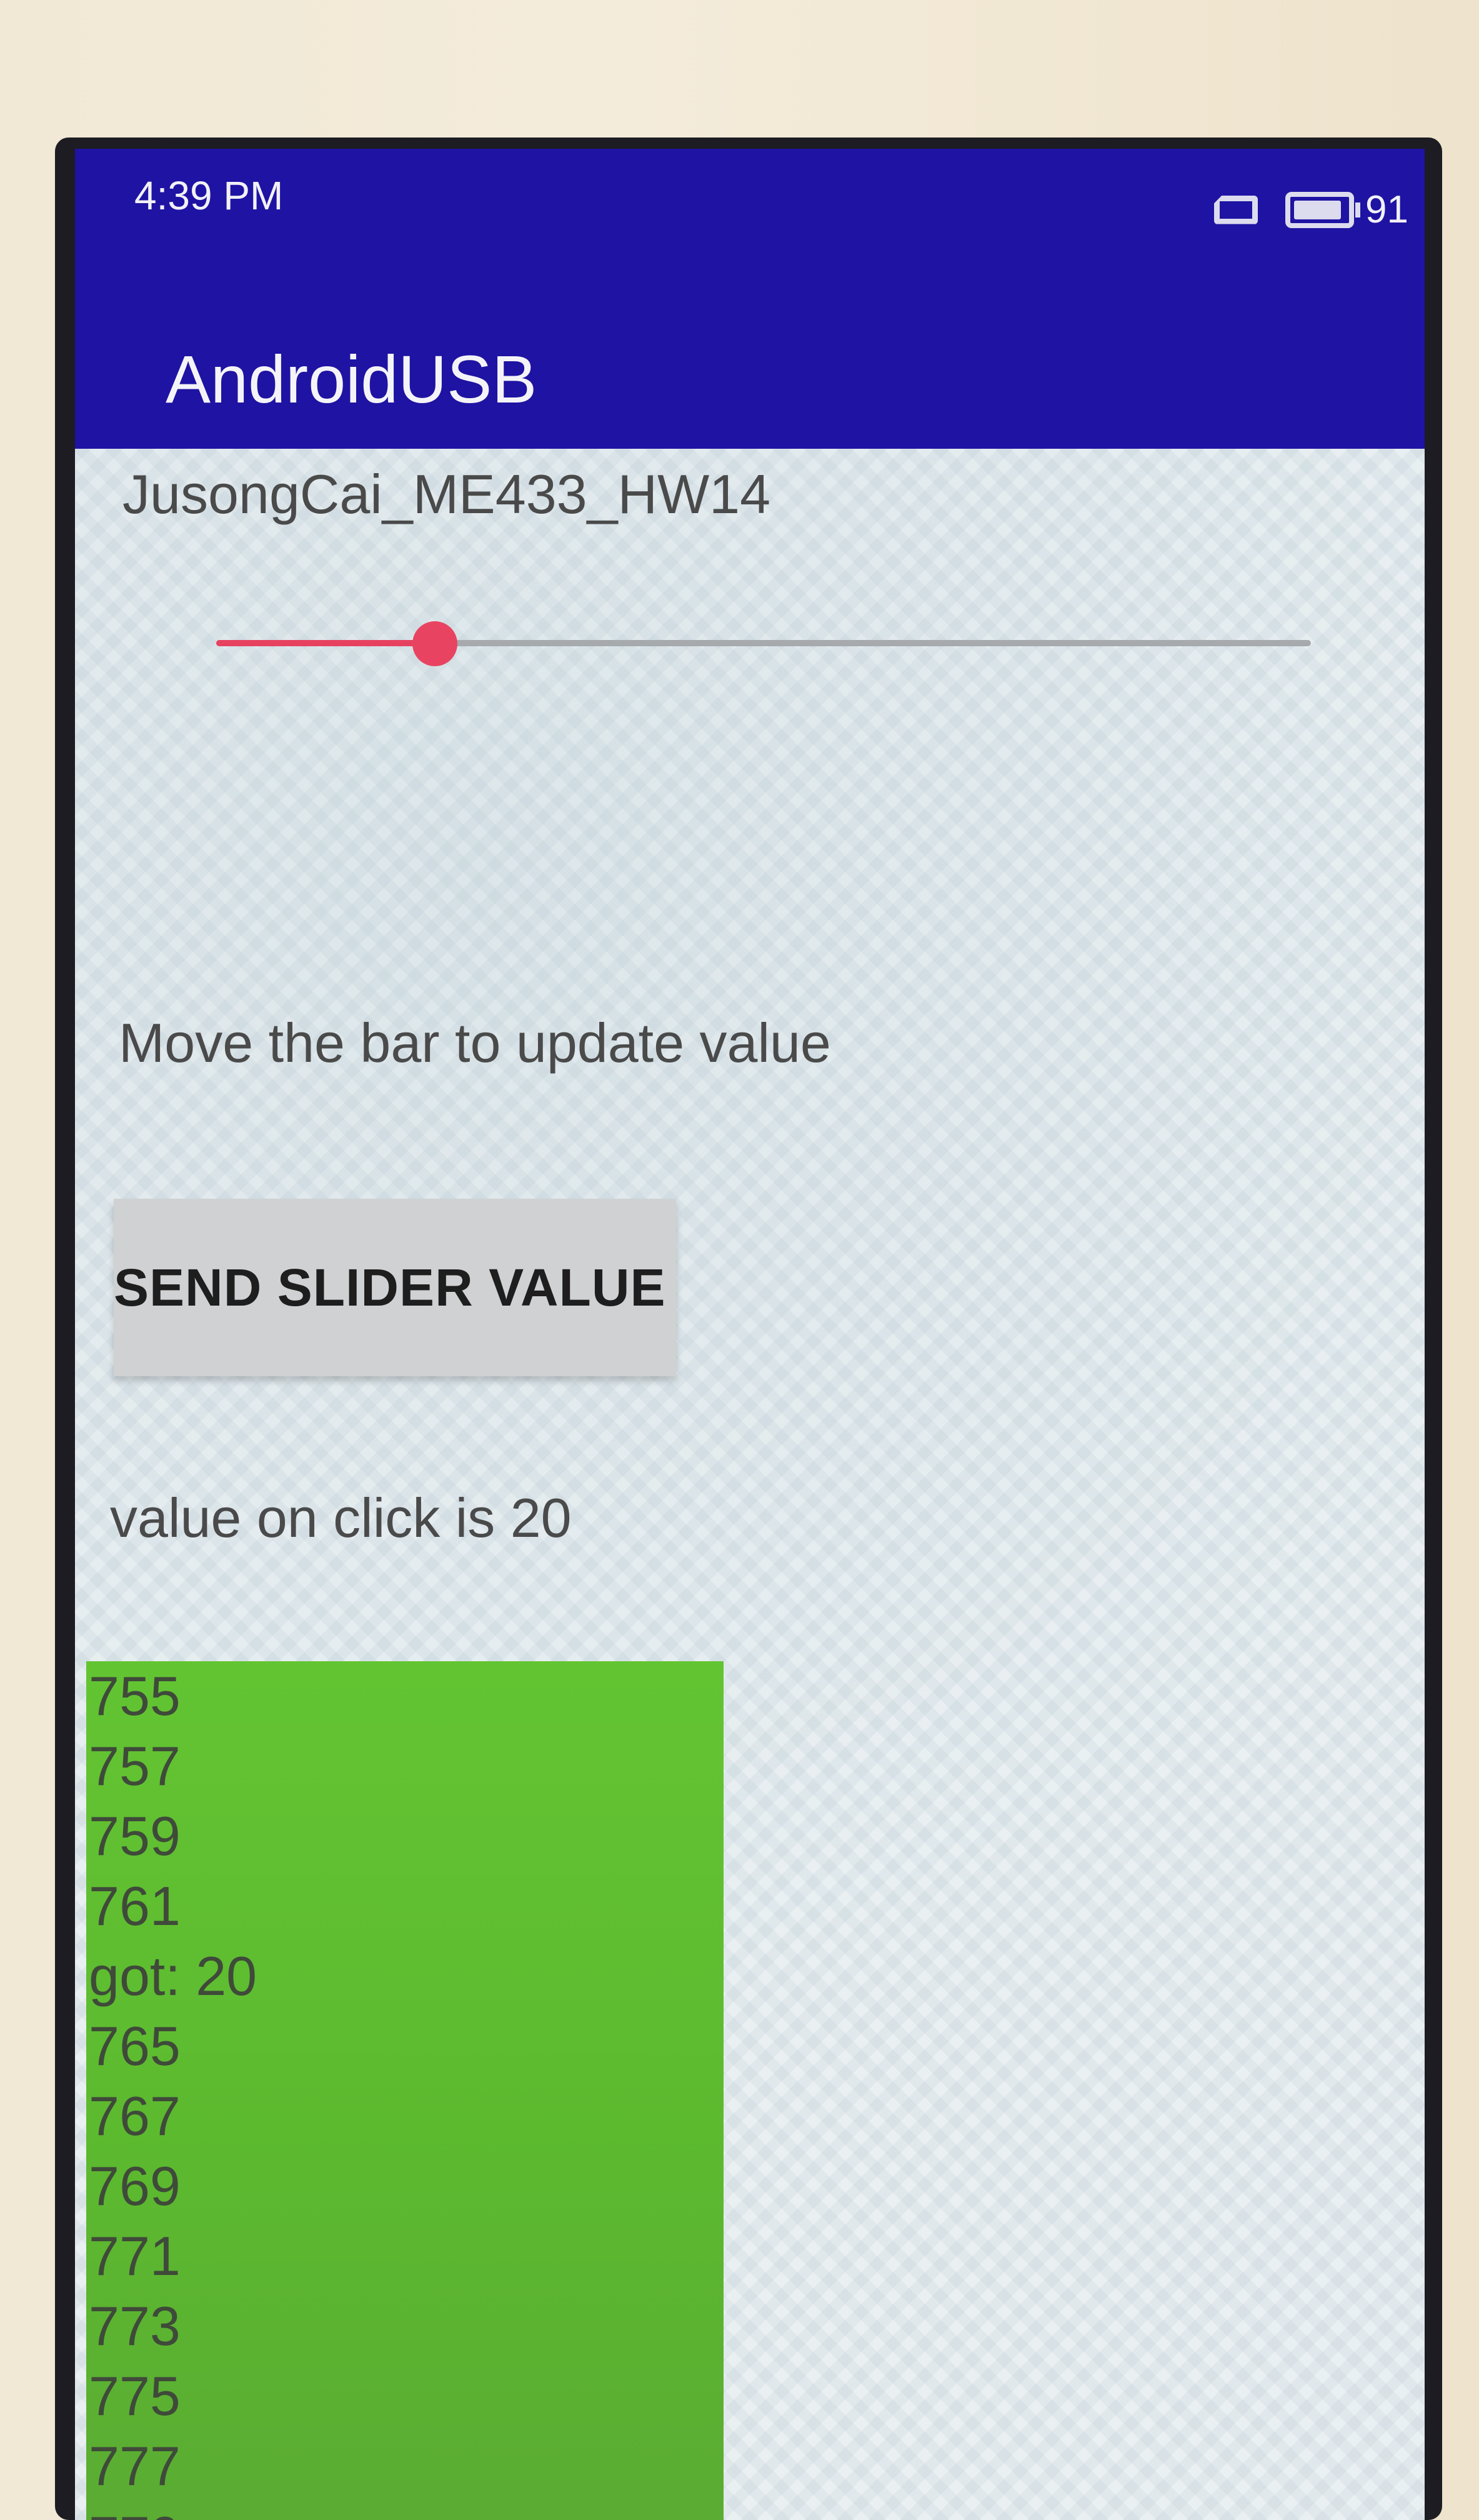 The image size is (1479, 2520). I want to click on hint-text: Move the bar to update value, so click(475, 1043).